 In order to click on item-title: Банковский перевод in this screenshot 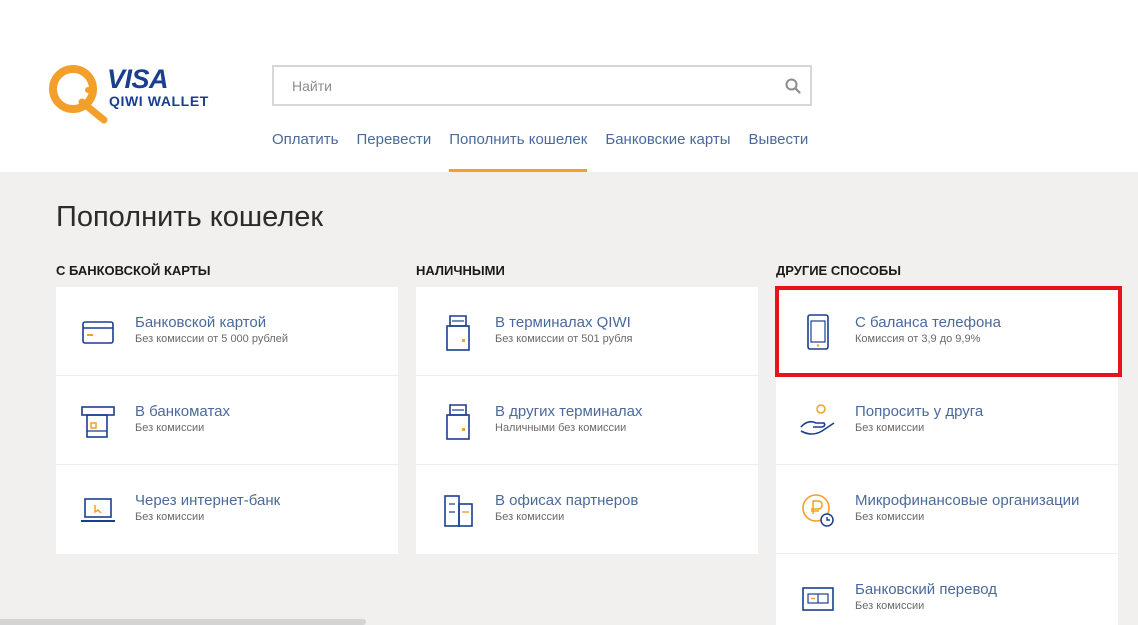, I will do `click(926, 589)`.